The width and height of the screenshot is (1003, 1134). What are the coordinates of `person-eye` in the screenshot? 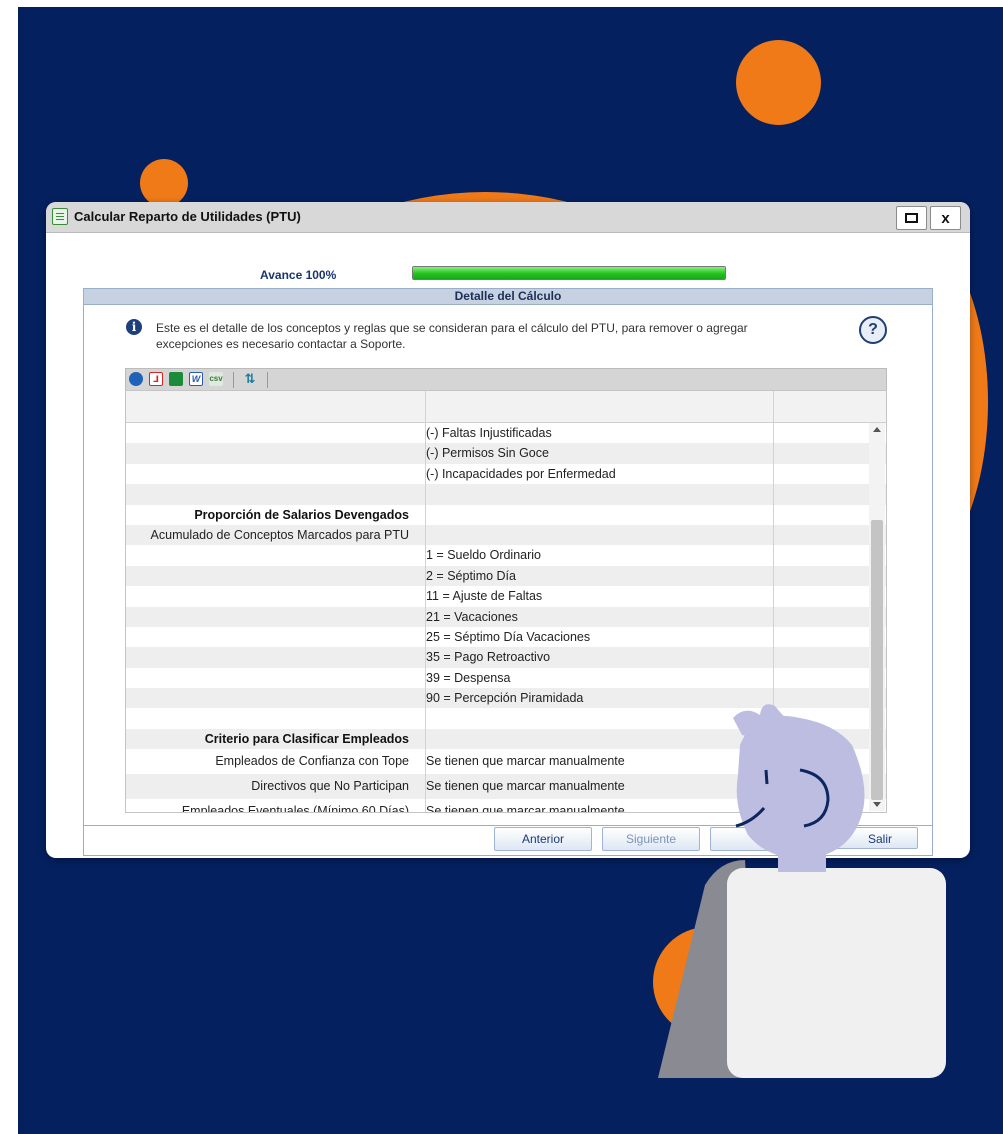 It's located at (766, 777).